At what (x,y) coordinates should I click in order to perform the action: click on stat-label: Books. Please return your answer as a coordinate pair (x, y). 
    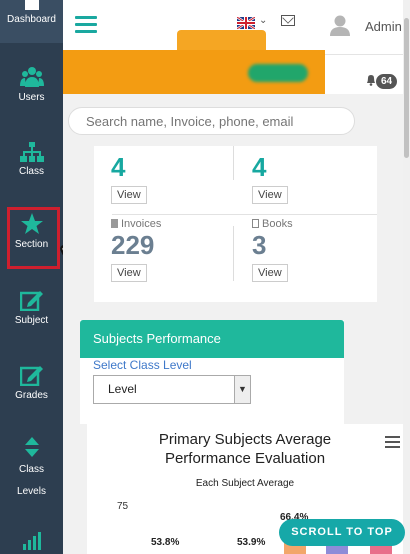
    Looking at the image, I should click on (277, 224).